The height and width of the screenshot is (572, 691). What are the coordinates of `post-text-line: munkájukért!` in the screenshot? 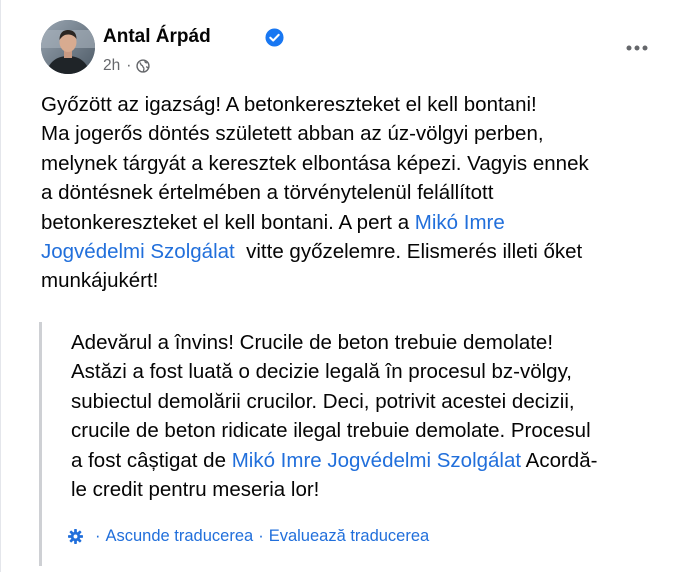 It's located at (100, 281).